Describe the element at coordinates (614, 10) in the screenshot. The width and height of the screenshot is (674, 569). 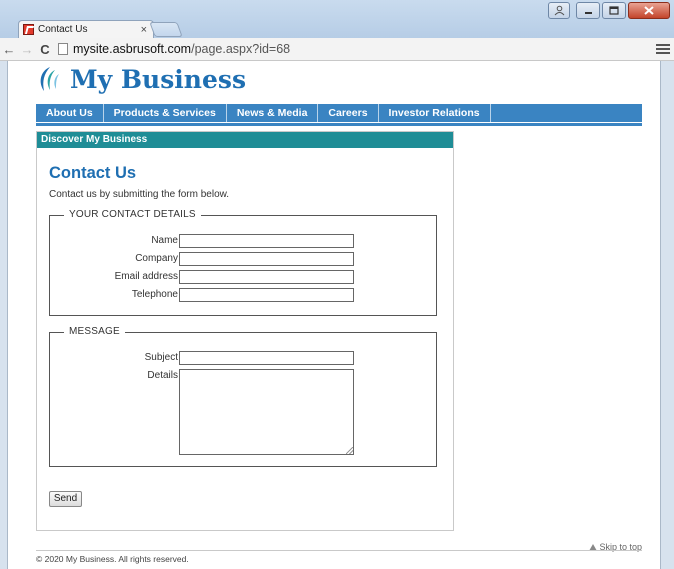
I see `maximize-button` at that location.